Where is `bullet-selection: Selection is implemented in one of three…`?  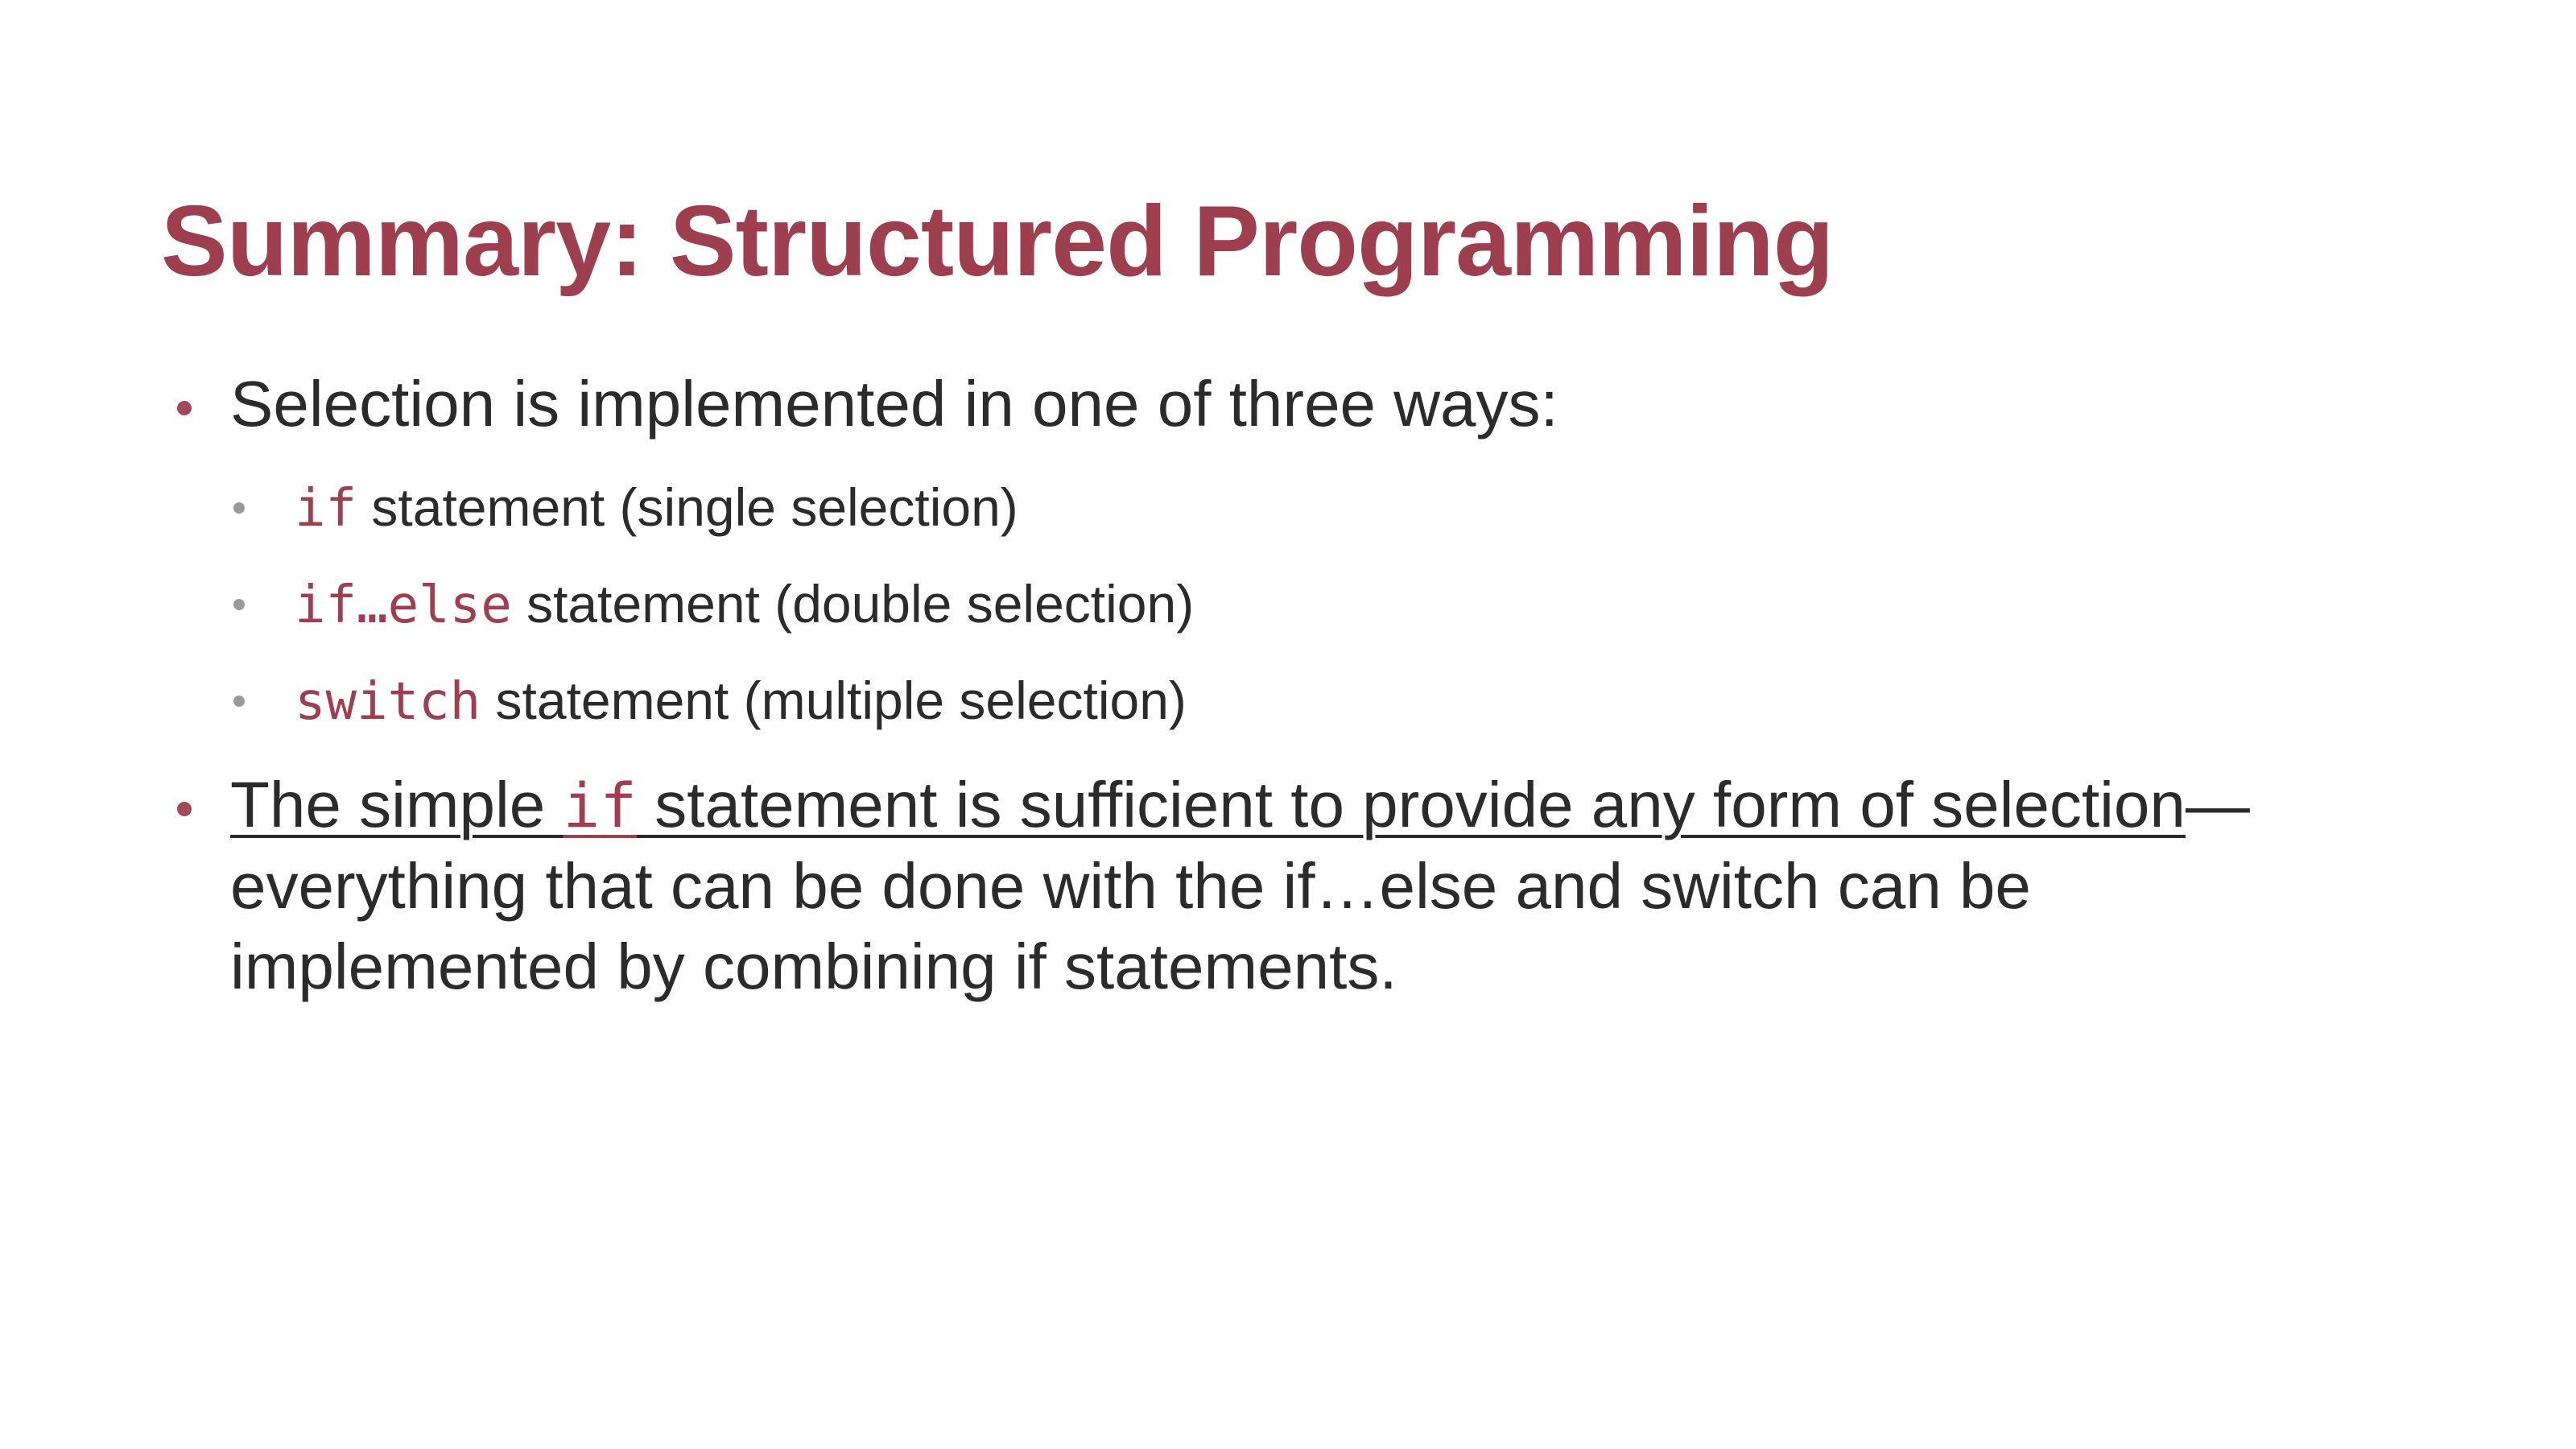
bullet-selection: Selection is implemented in one of three… is located at coordinates (867, 404).